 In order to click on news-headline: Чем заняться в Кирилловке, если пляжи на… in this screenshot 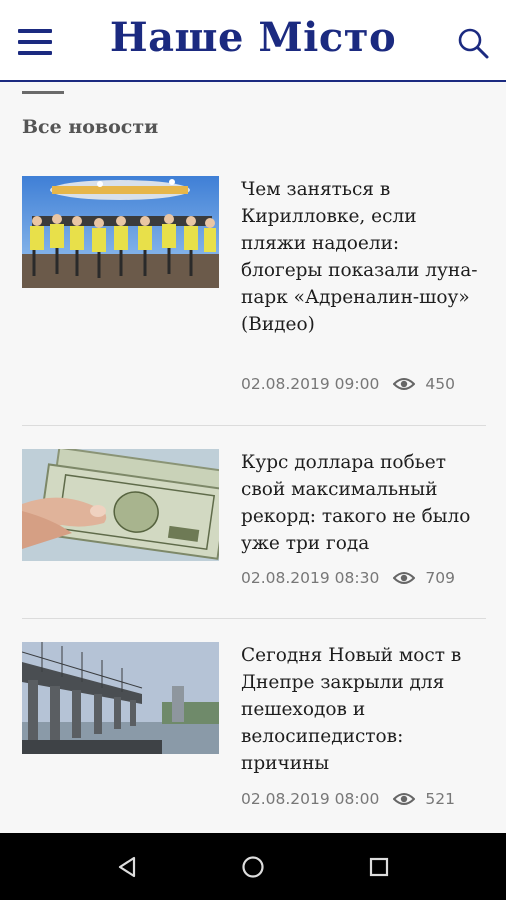, I will do `click(363, 257)`.